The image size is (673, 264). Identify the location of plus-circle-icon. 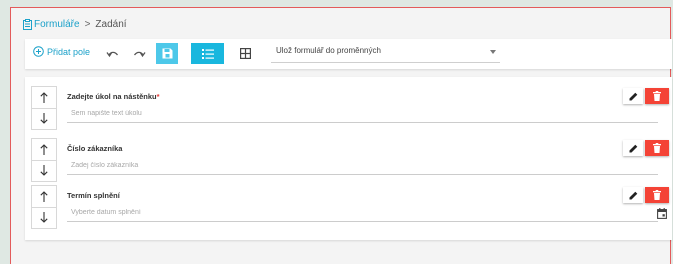
(38, 51).